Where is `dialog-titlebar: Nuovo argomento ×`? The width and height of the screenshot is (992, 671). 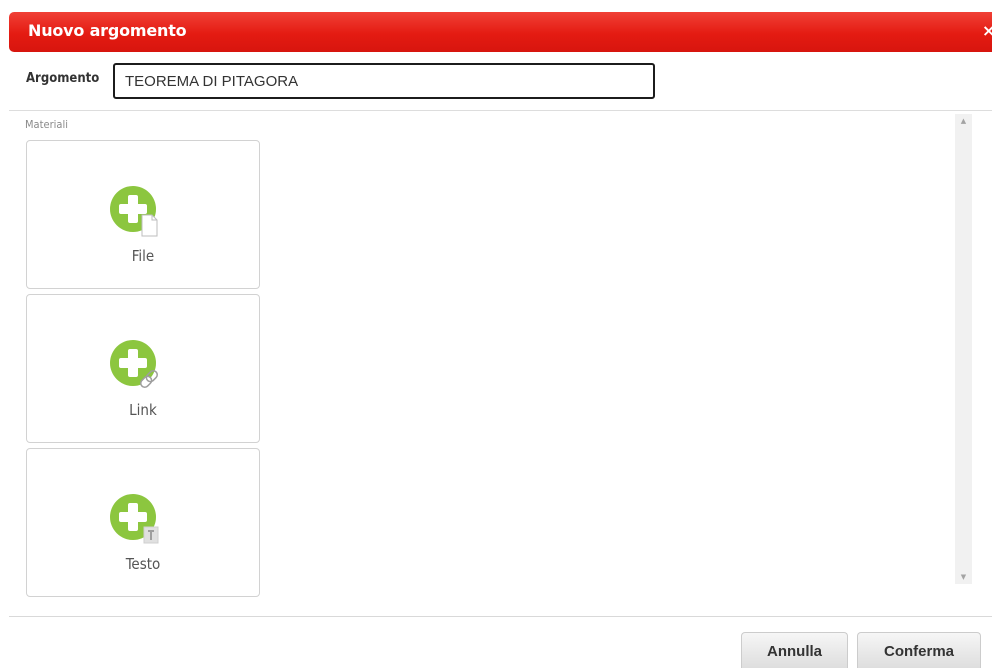 dialog-titlebar: Nuovo argomento × is located at coordinates (500, 32).